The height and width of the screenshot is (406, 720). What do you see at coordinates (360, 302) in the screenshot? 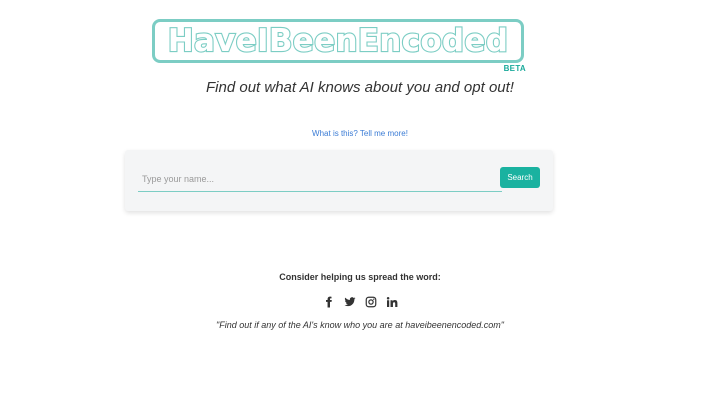
I see `social-icons` at bounding box center [360, 302].